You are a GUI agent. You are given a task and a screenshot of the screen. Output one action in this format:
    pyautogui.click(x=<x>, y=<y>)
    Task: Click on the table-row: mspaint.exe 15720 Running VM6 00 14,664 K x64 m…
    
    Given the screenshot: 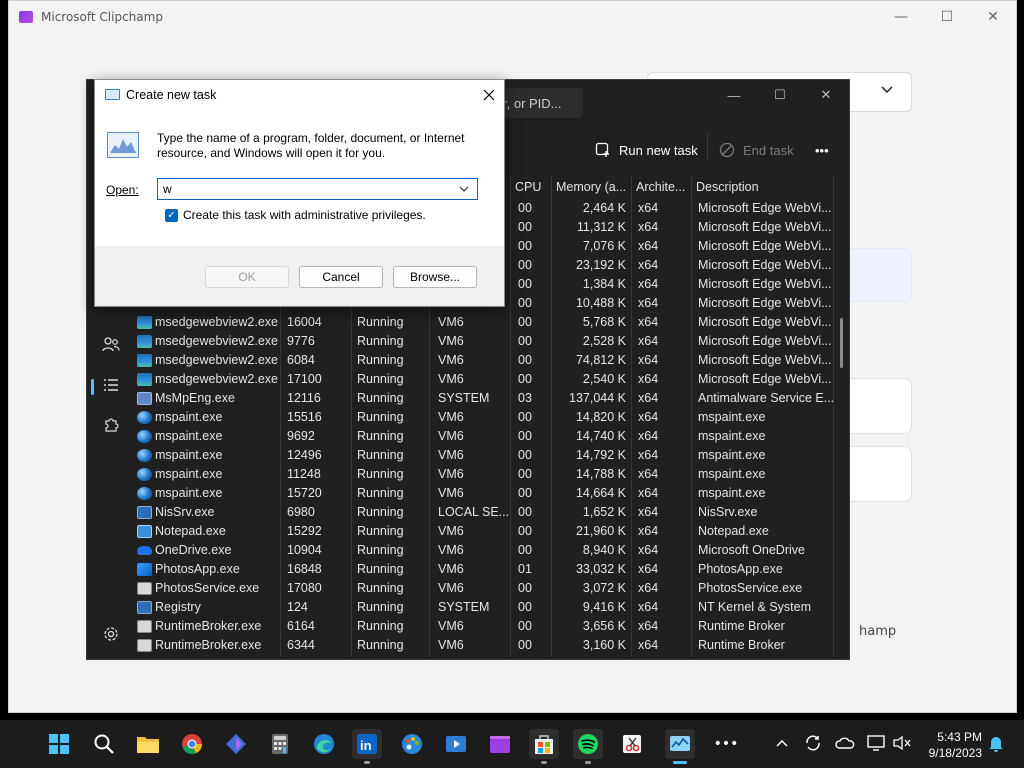 What is the action you would take?
    pyautogui.click(x=492, y=493)
    